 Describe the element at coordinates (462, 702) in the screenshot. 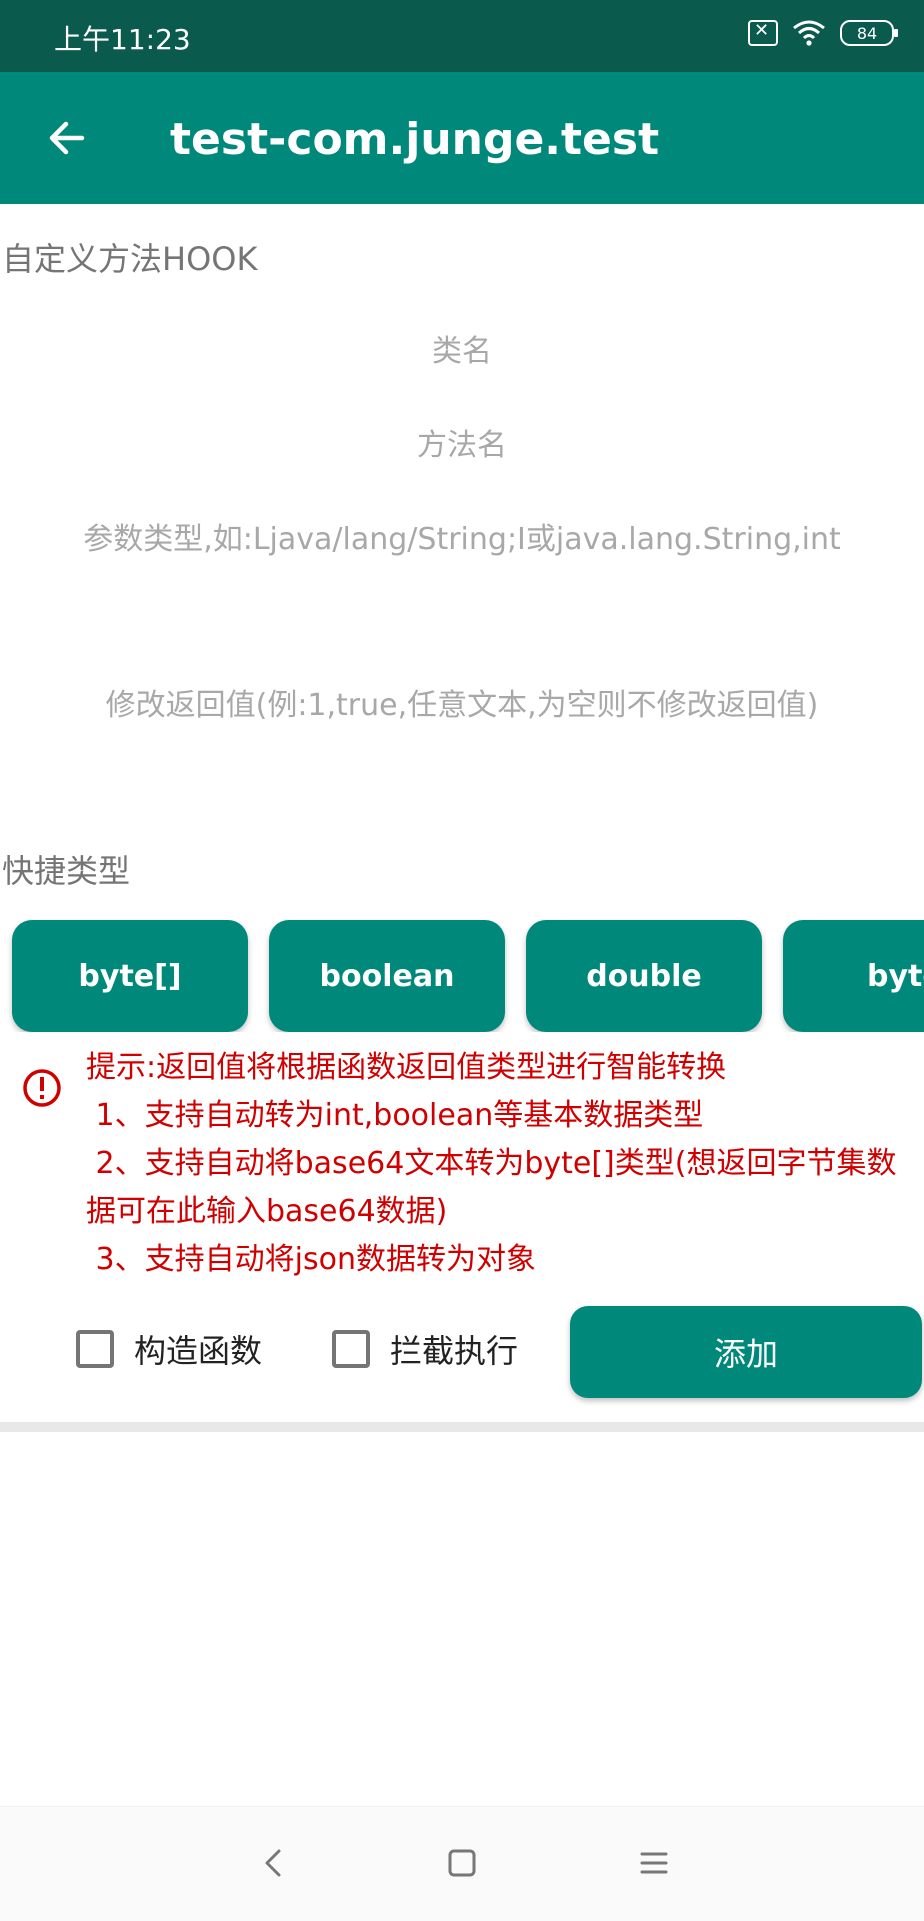

I see `return-value-input: 修改返回值(例:1,true,任意文本,为空则不修改返回值)` at that location.